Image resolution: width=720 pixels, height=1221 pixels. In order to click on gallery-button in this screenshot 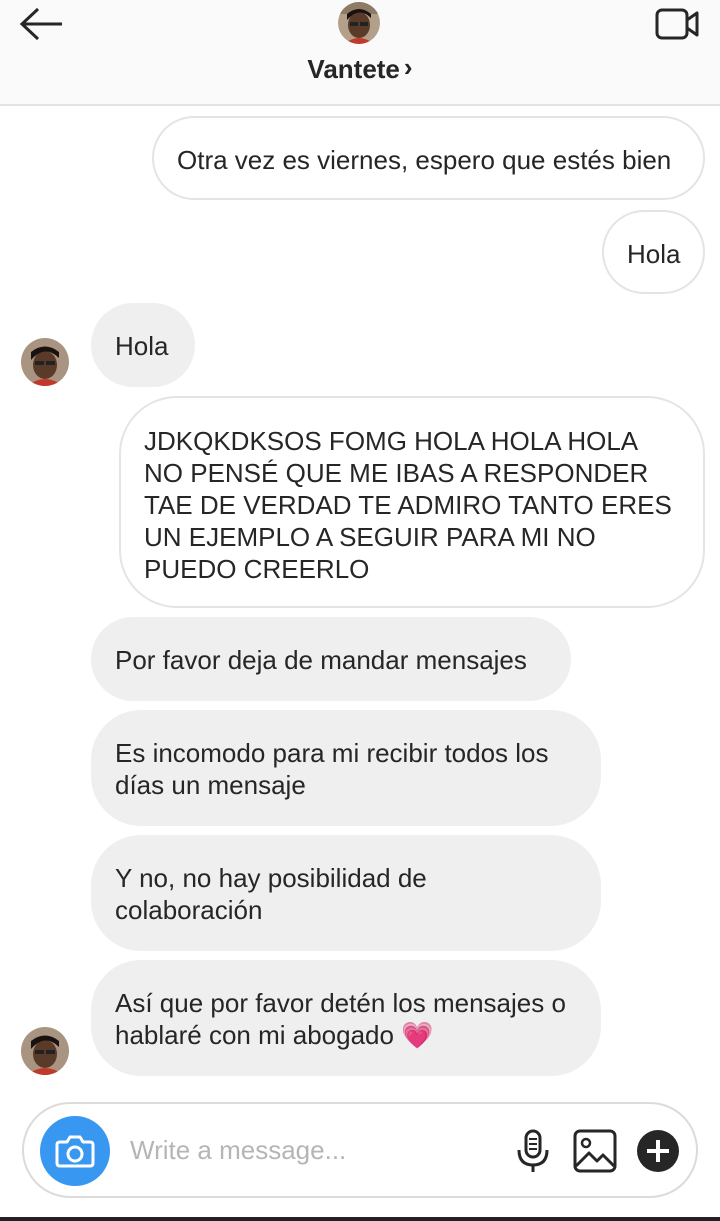, I will do `click(595, 1151)`.